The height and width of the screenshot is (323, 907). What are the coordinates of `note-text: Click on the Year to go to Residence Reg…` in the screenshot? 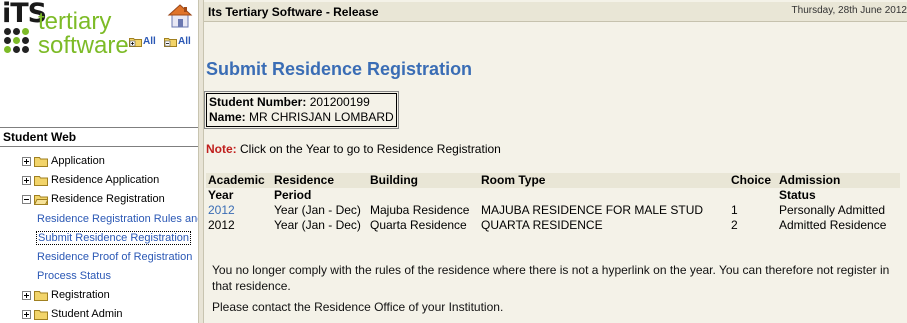 It's located at (368, 149).